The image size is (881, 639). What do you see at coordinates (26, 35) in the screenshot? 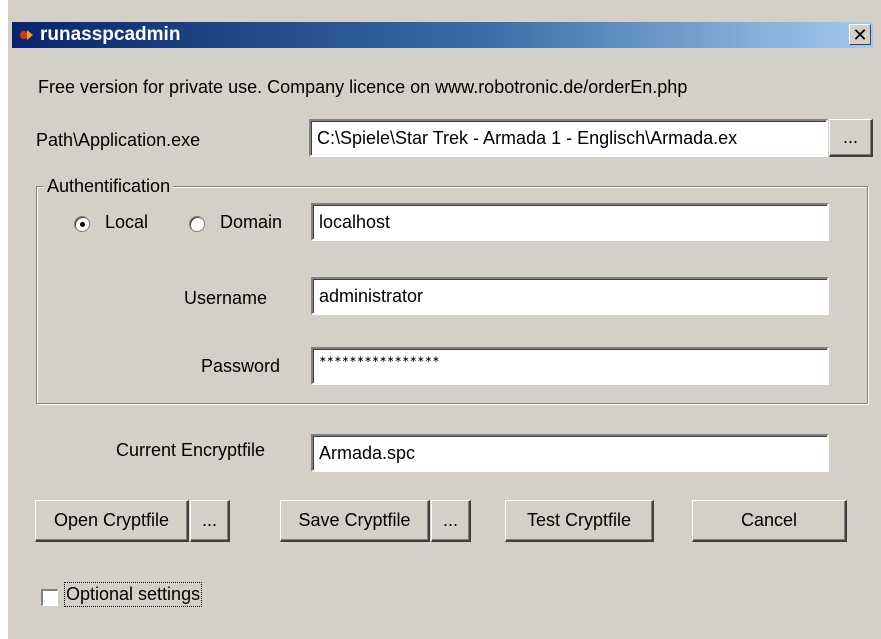
I see `app-icon` at bounding box center [26, 35].